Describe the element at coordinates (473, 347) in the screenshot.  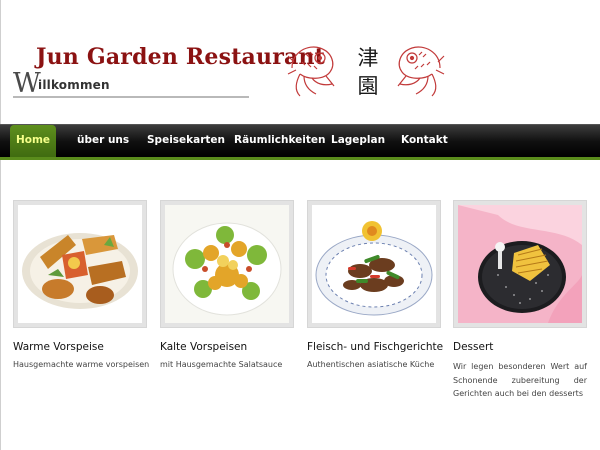
I see `card-title: Dessert` at that location.